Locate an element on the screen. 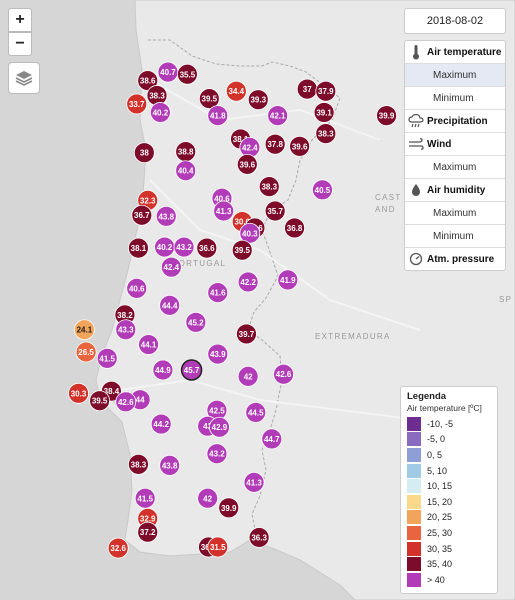 The image size is (515, 600). station-value: 37.2 is located at coordinates (148, 532).